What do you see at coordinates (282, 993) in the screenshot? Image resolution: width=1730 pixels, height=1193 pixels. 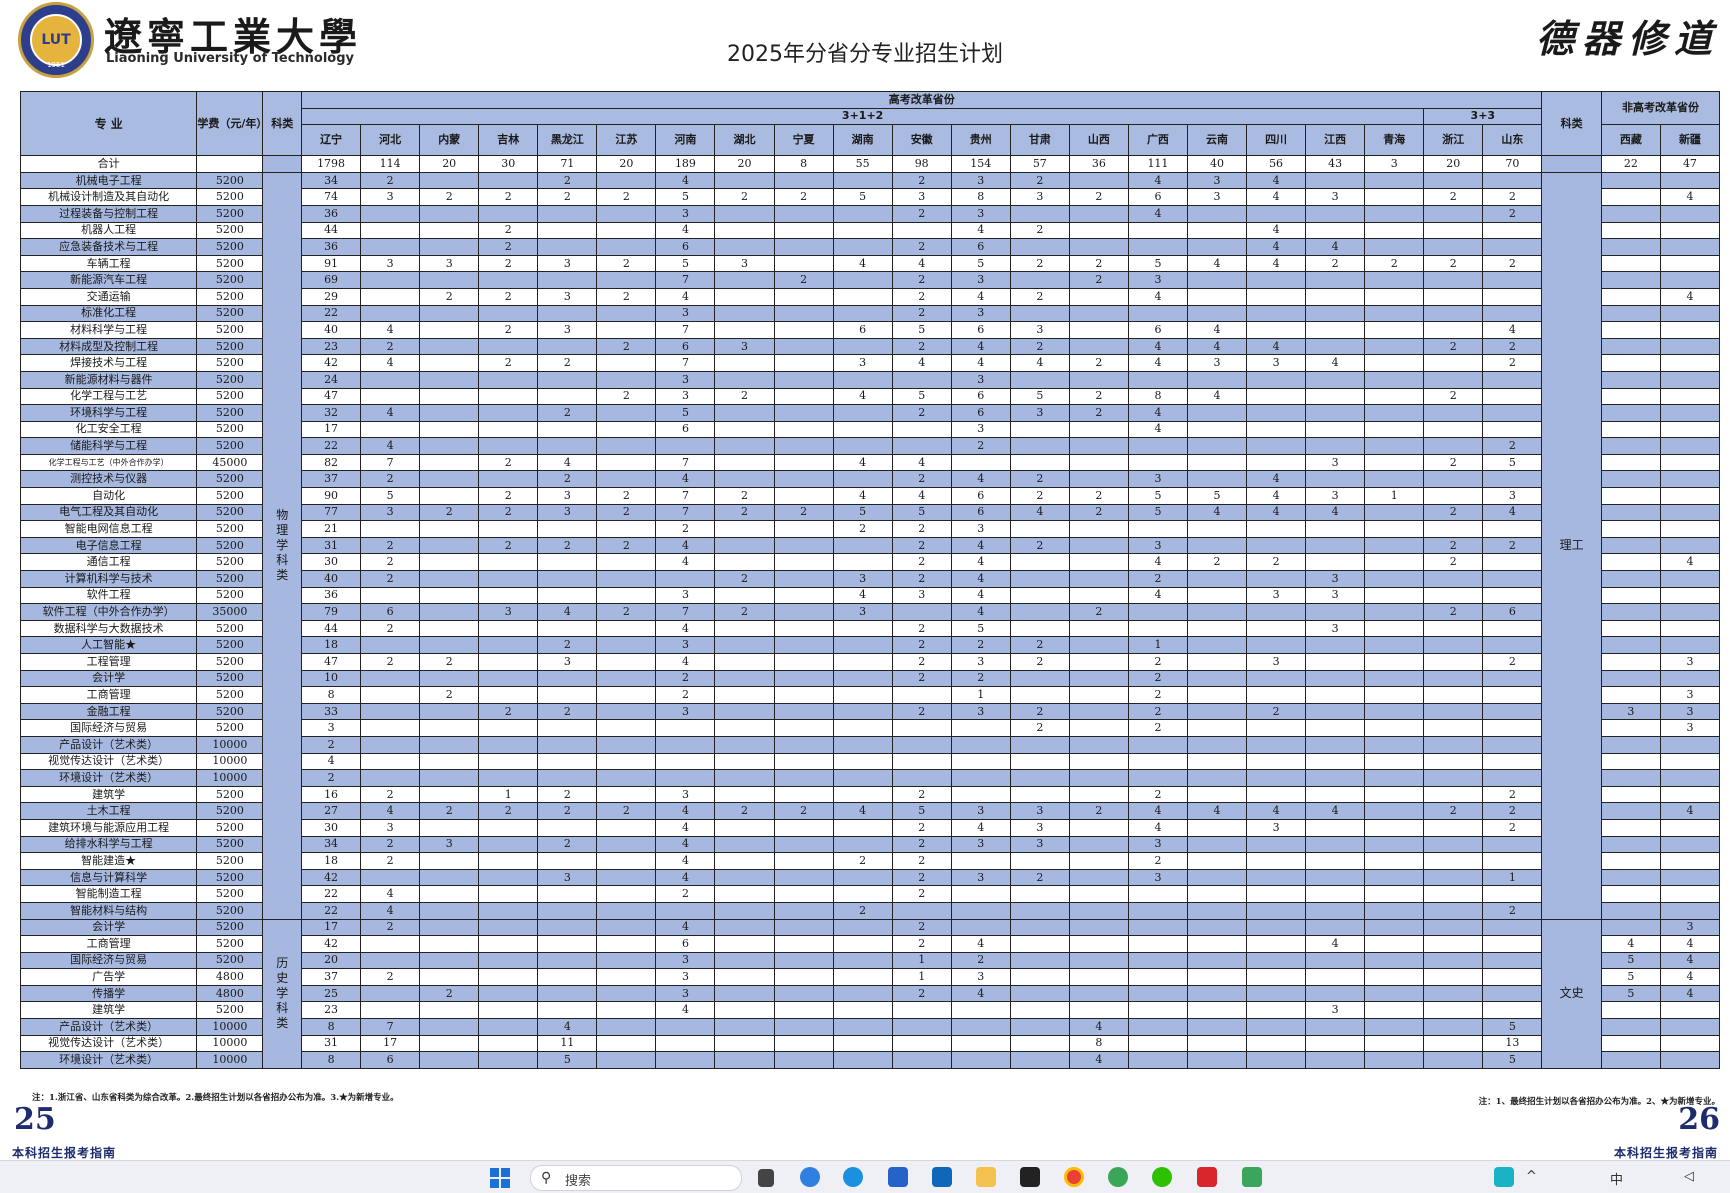 I see `subject-group: 历史学科类` at bounding box center [282, 993].